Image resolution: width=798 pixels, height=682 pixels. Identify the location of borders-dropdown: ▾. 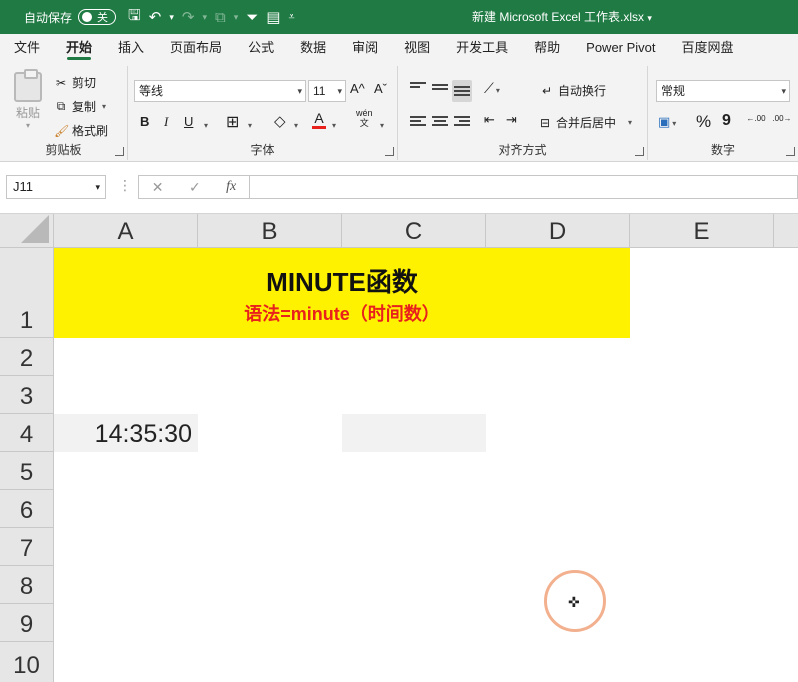
(249, 123).